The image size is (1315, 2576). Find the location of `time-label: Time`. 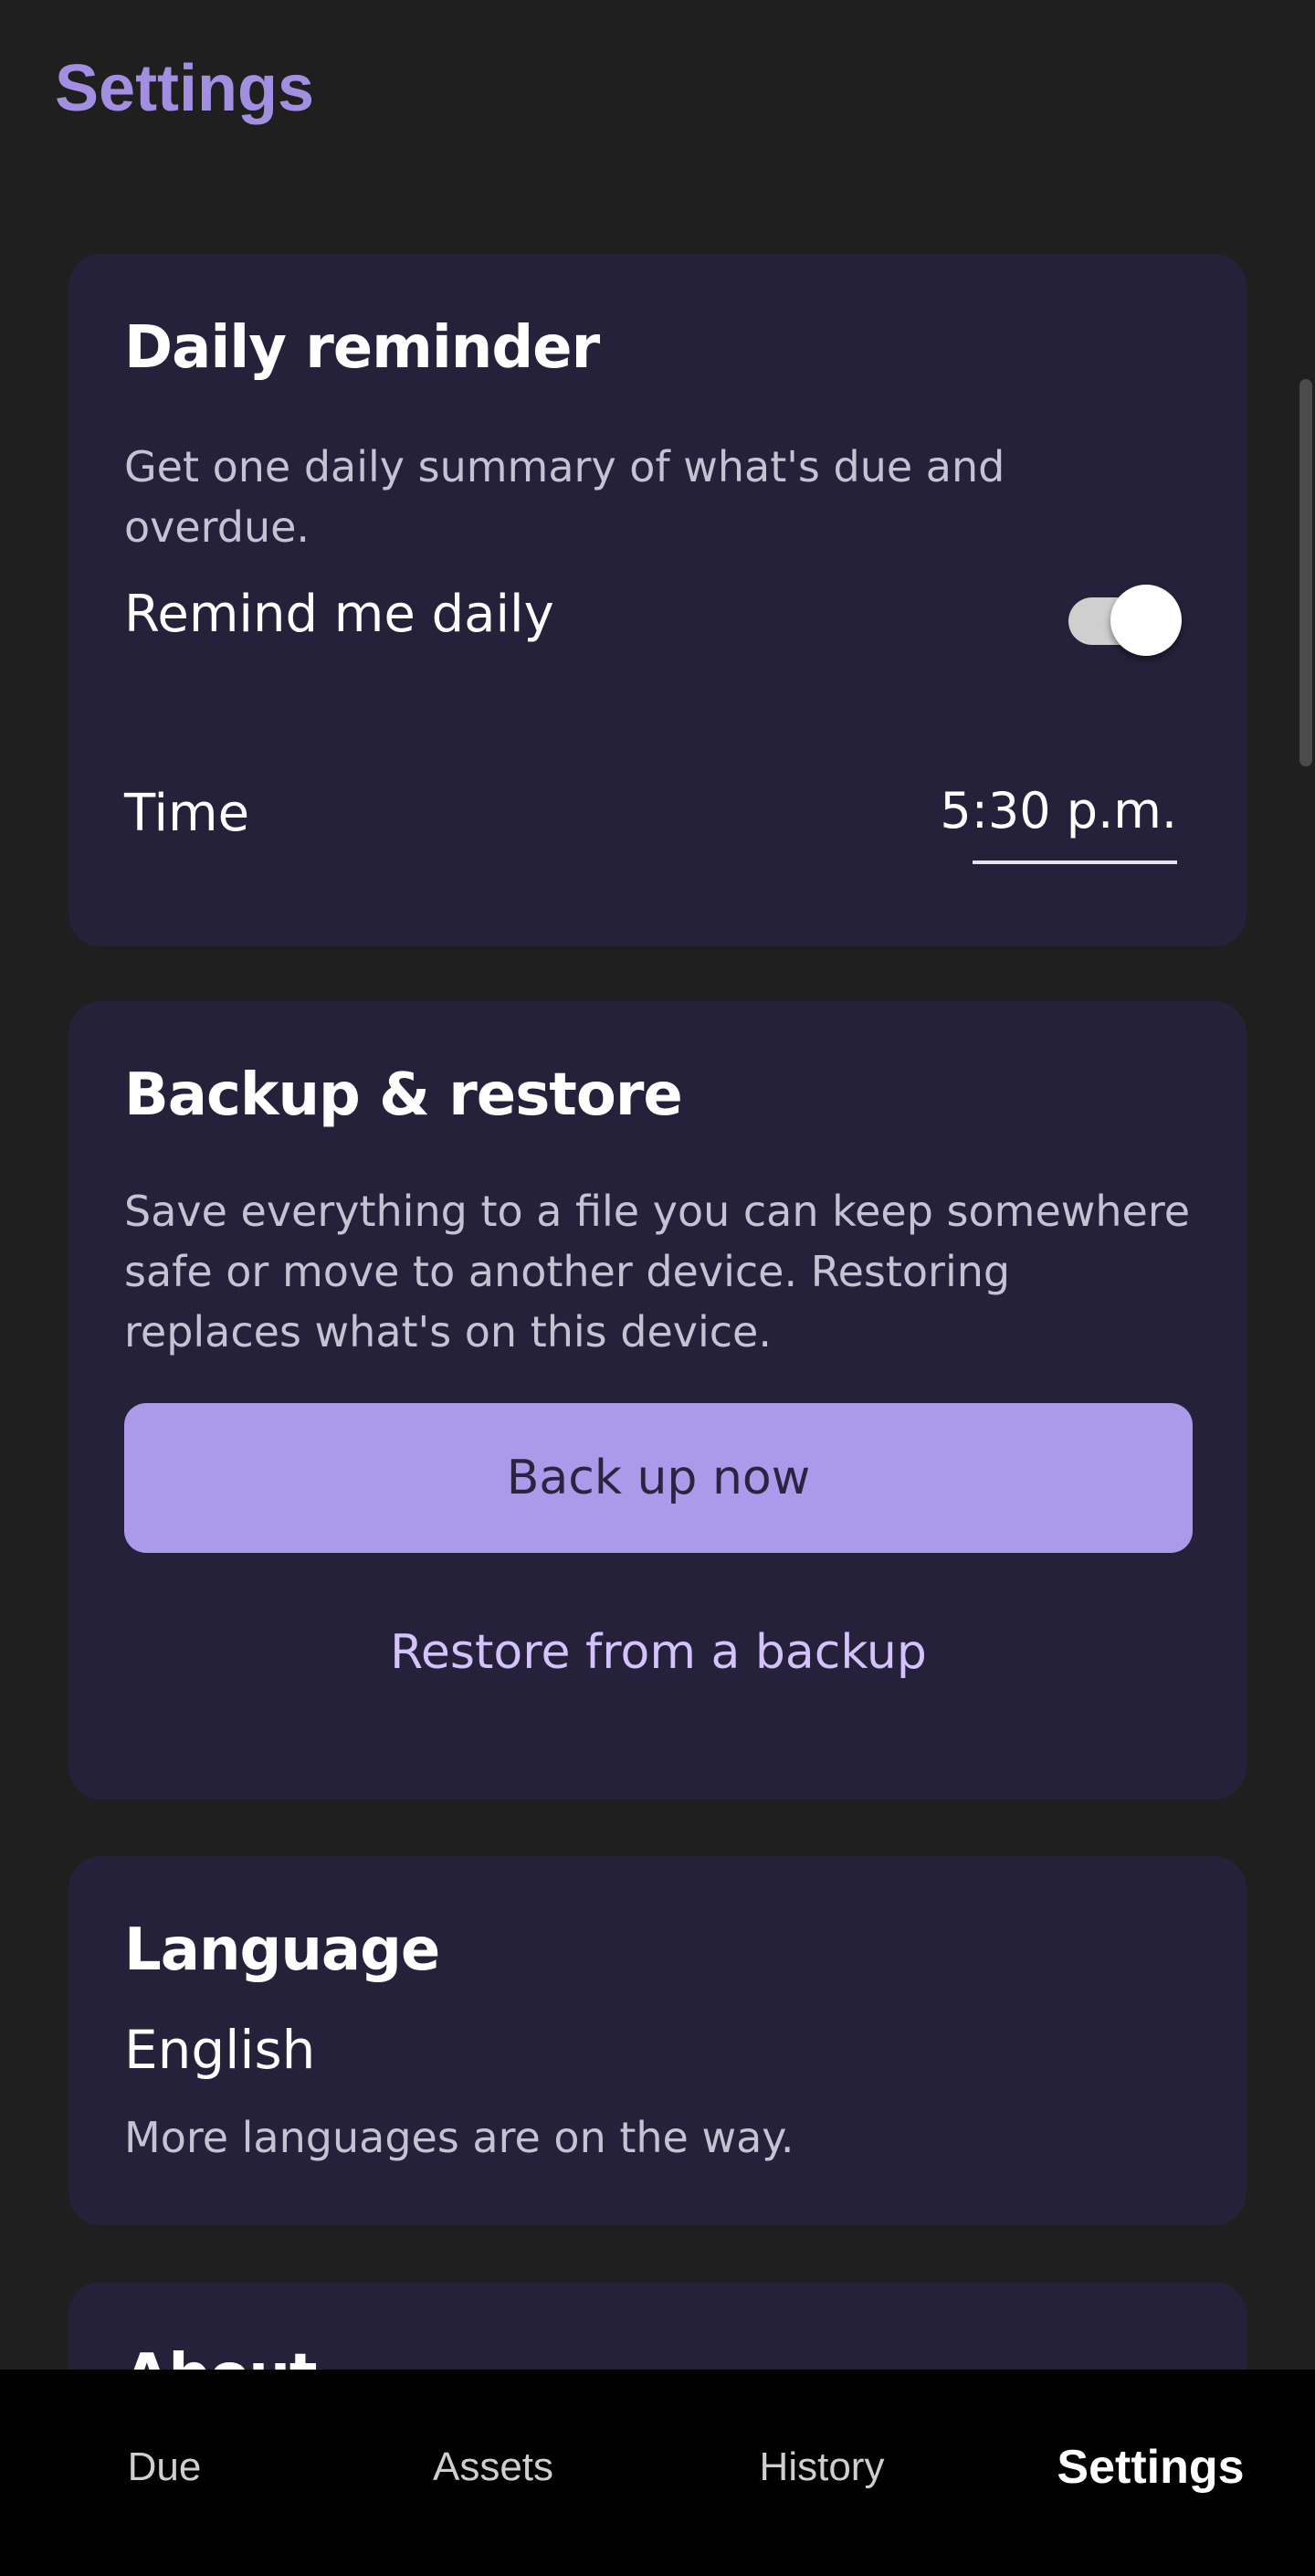

time-label: Time is located at coordinates (187, 813).